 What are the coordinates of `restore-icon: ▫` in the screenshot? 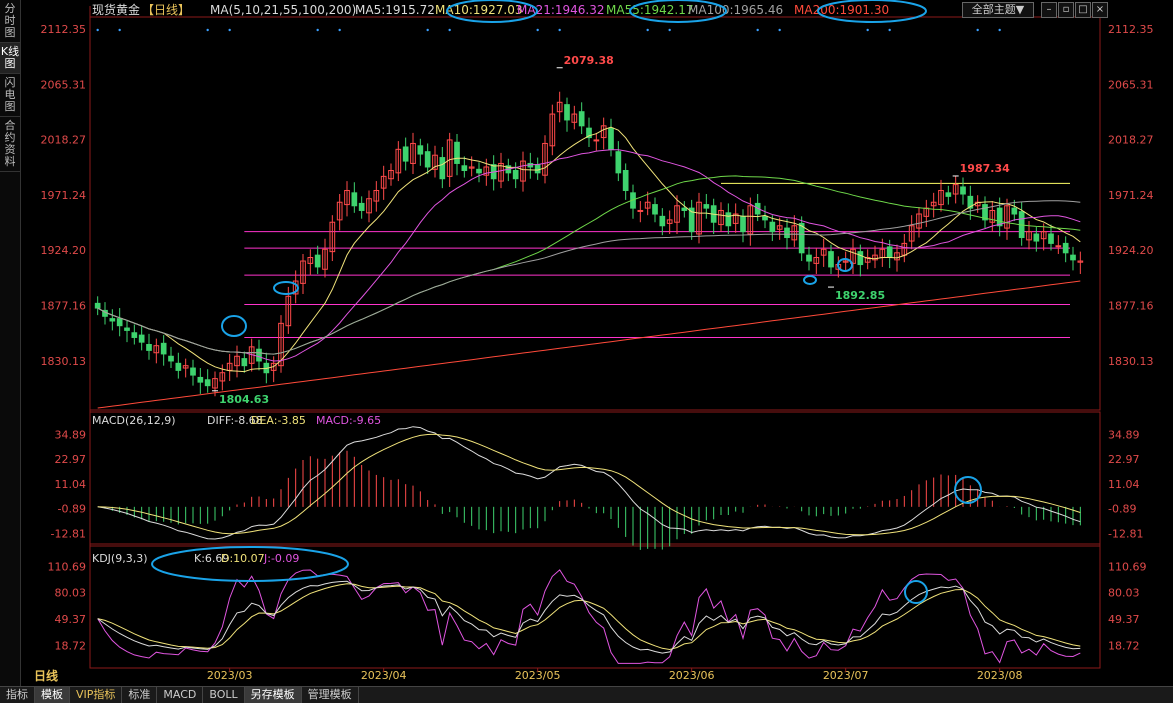 It's located at (1066, 10).